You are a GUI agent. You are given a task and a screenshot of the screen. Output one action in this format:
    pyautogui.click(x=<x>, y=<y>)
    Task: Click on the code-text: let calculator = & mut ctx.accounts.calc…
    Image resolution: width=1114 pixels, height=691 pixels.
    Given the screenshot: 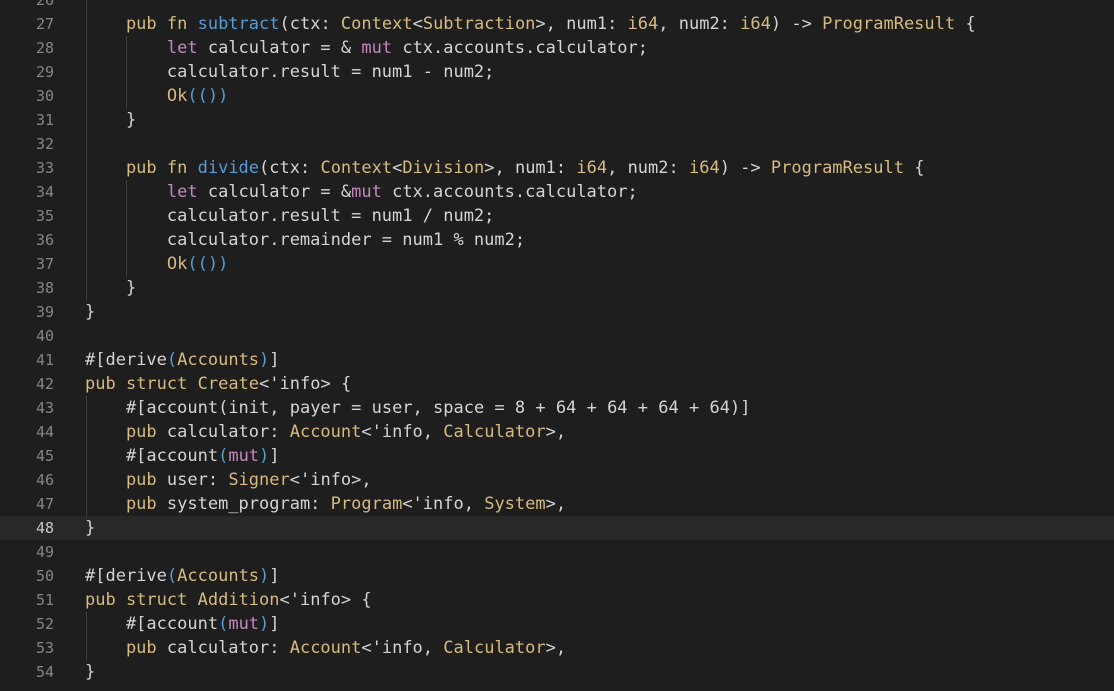 What is the action you would take?
    pyautogui.click(x=366, y=48)
    